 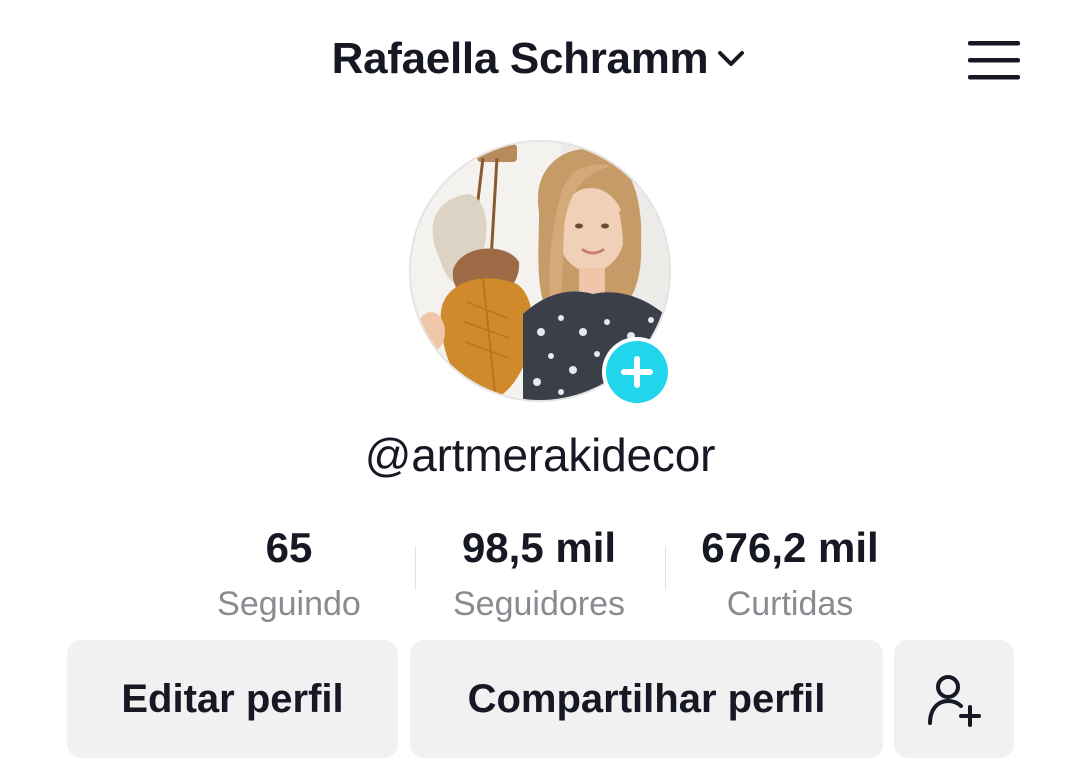 What do you see at coordinates (790, 575) in the screenshot?
I see `stat-likes: 676,2 mil Curtidas` at bounding box center [790, 575].